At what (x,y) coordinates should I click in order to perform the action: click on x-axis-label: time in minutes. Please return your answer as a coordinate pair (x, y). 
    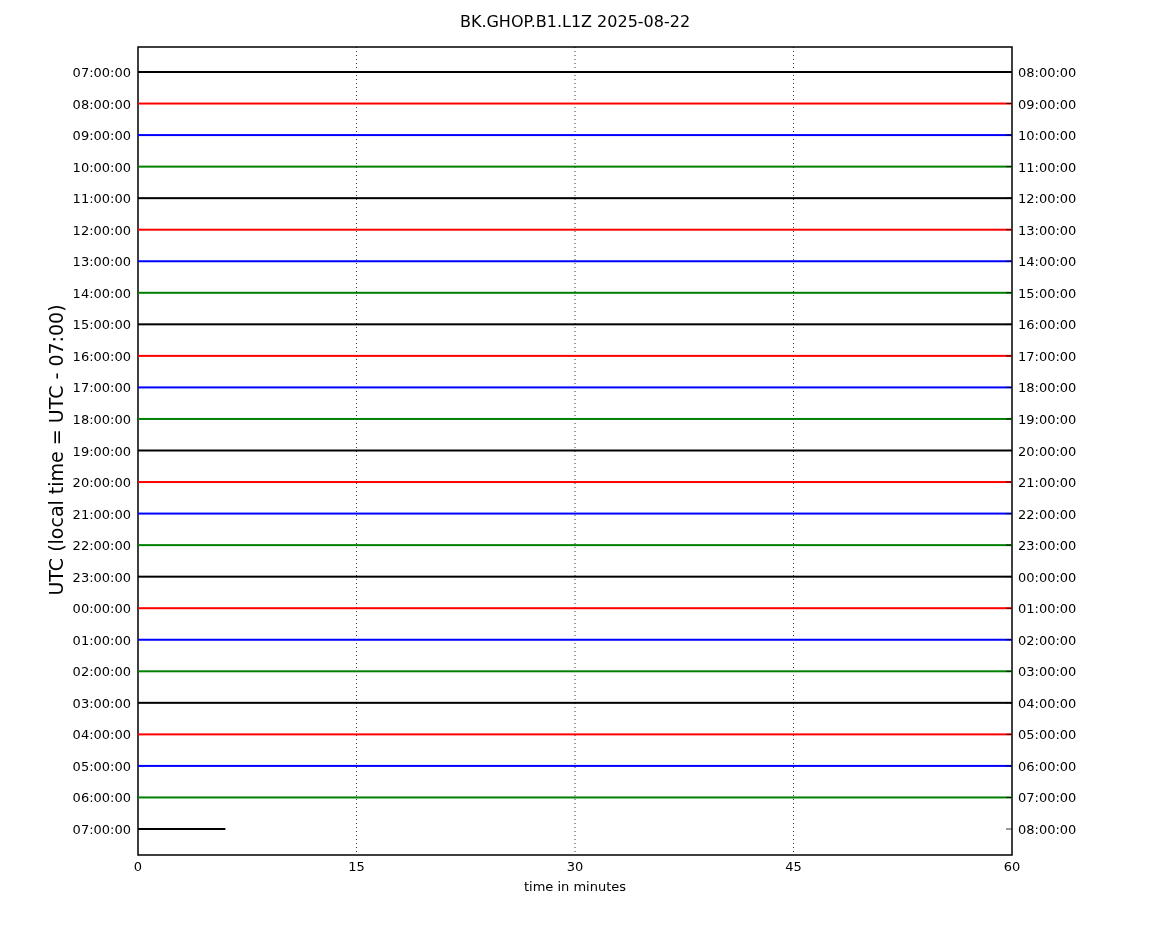
    Looking at the image, I should click on (575, 886).